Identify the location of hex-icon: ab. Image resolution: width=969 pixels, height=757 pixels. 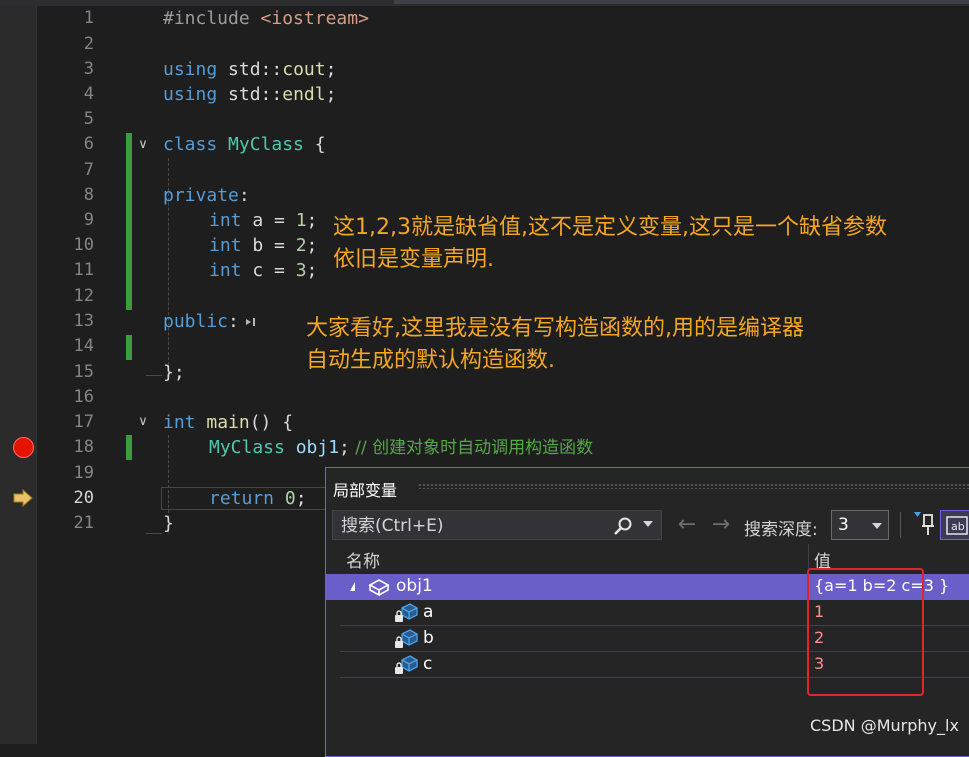
(957, 525).